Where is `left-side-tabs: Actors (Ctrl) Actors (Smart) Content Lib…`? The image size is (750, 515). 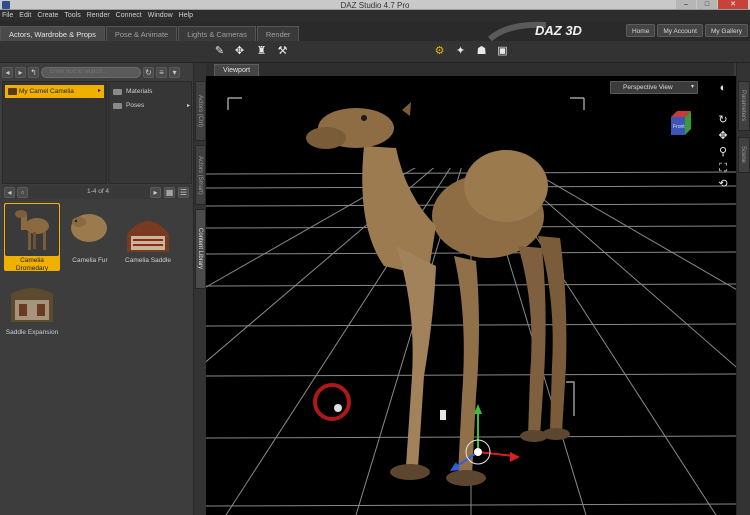 left-side-tabs: Actors (Ctrl) Actors (Smart) Content Lib… is located at coordinates (199, 289).